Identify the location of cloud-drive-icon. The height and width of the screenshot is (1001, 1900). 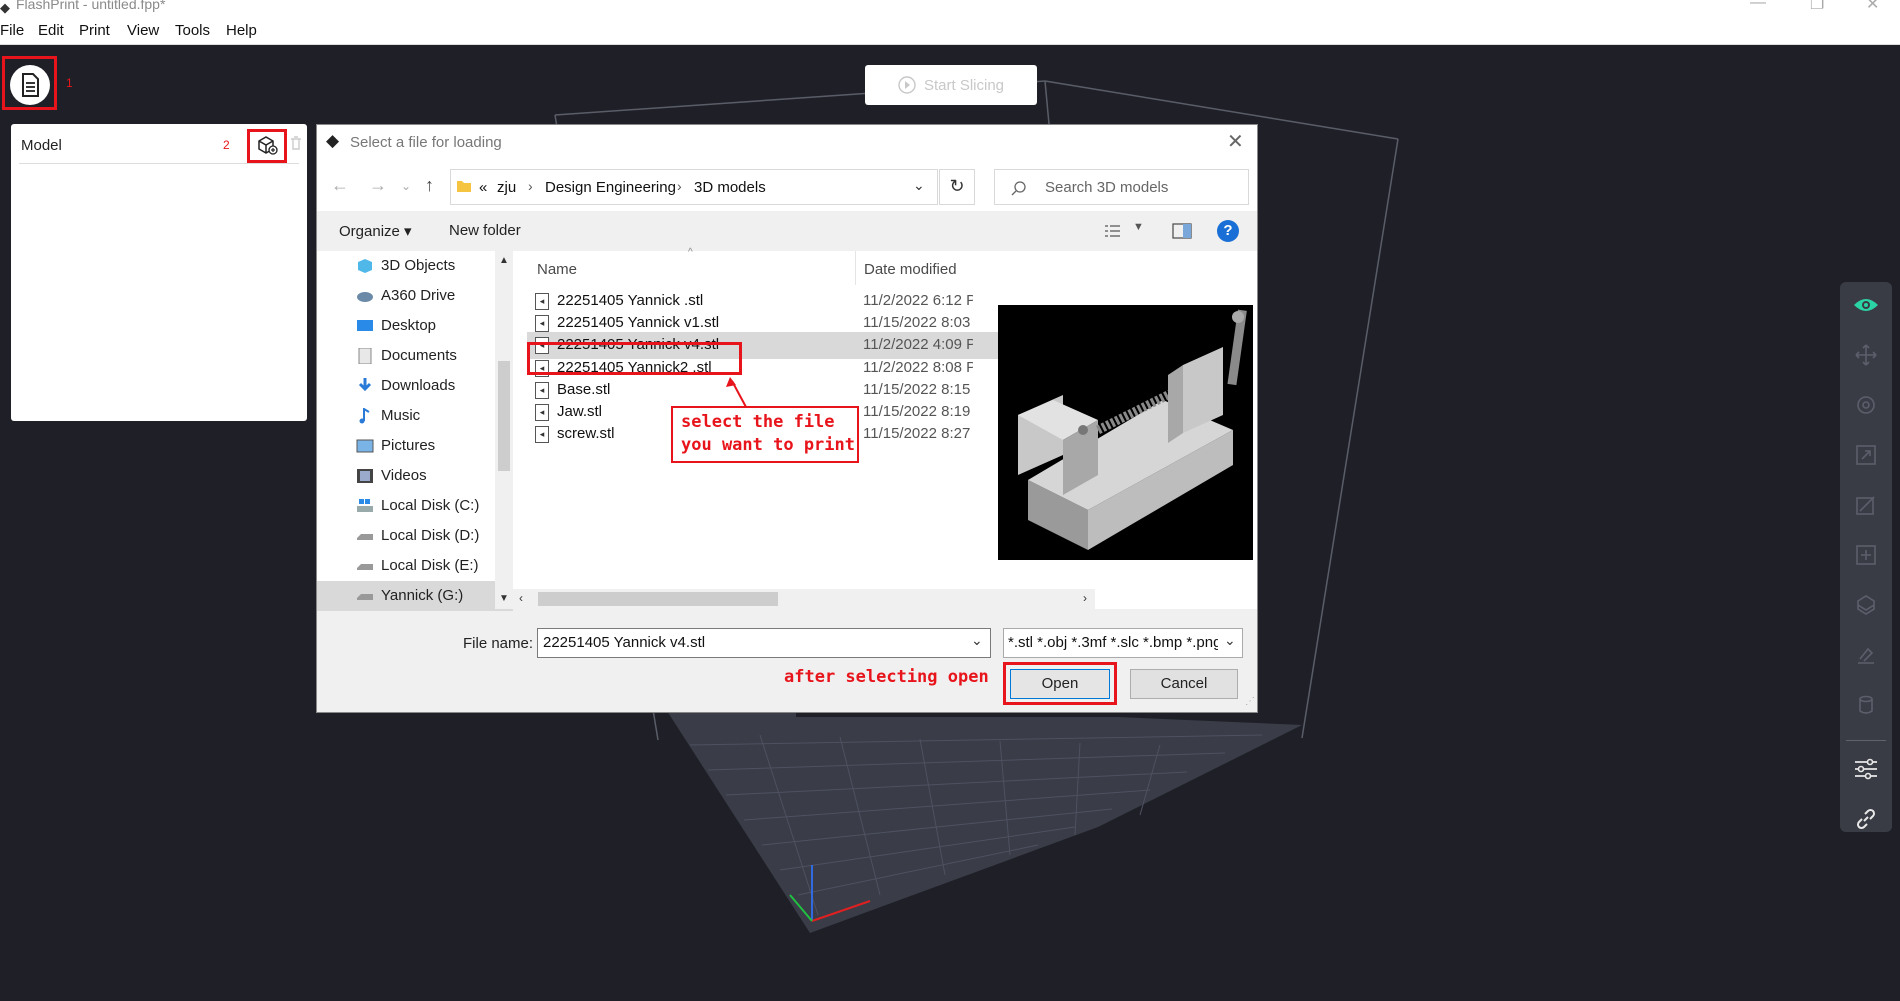
(365, 297).